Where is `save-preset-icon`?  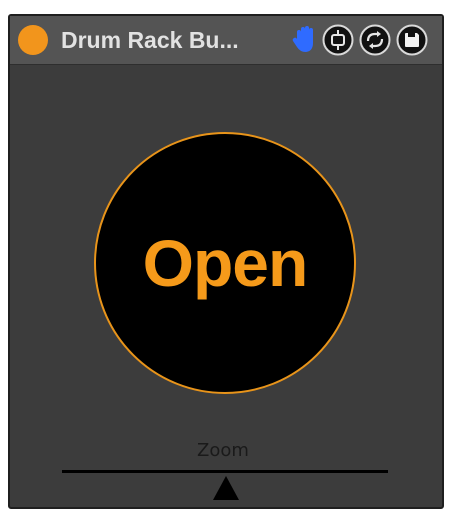 save-preset-icon is located at coordinates (412, 40).